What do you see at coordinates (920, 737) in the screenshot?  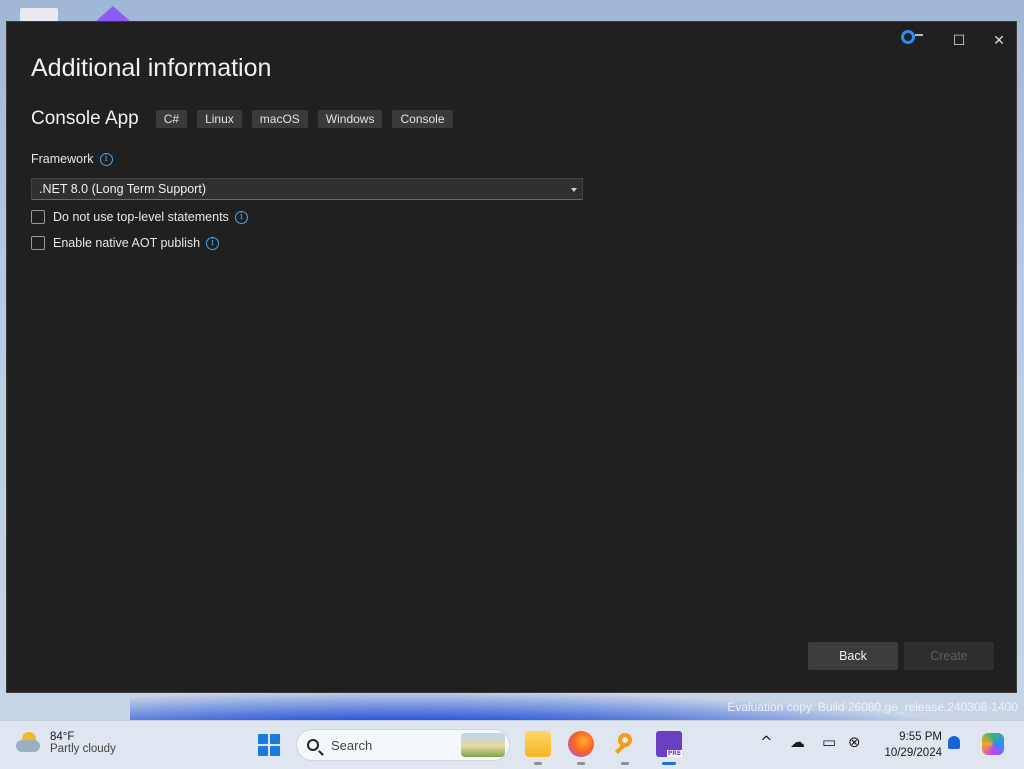 I see `clock-time: 9:55 PM` at bounding box center [920, 737].